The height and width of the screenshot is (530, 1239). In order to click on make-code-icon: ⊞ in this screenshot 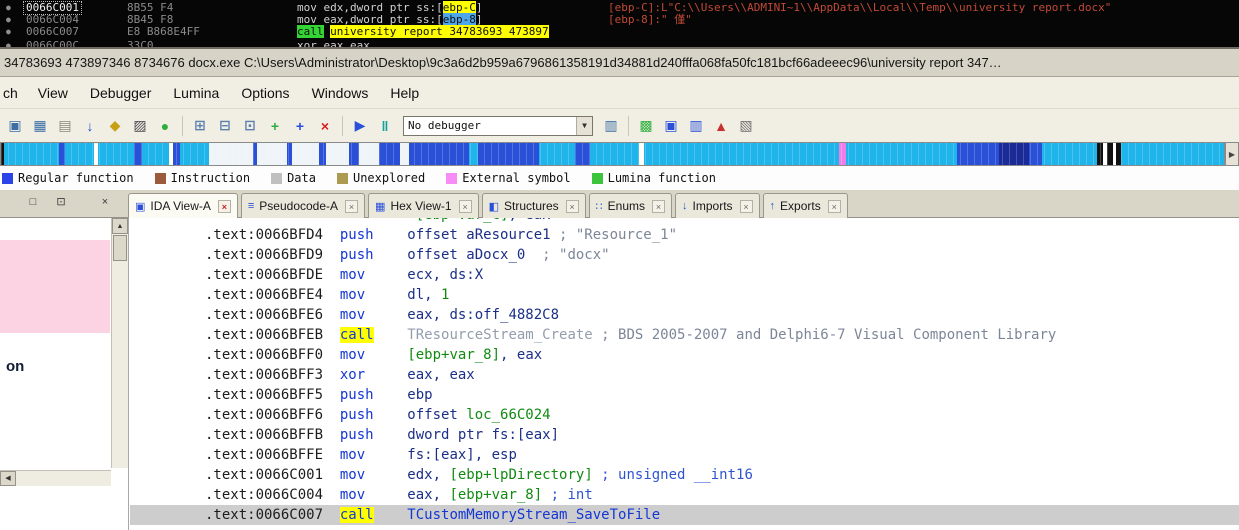, I will do `click(200, 126)`.